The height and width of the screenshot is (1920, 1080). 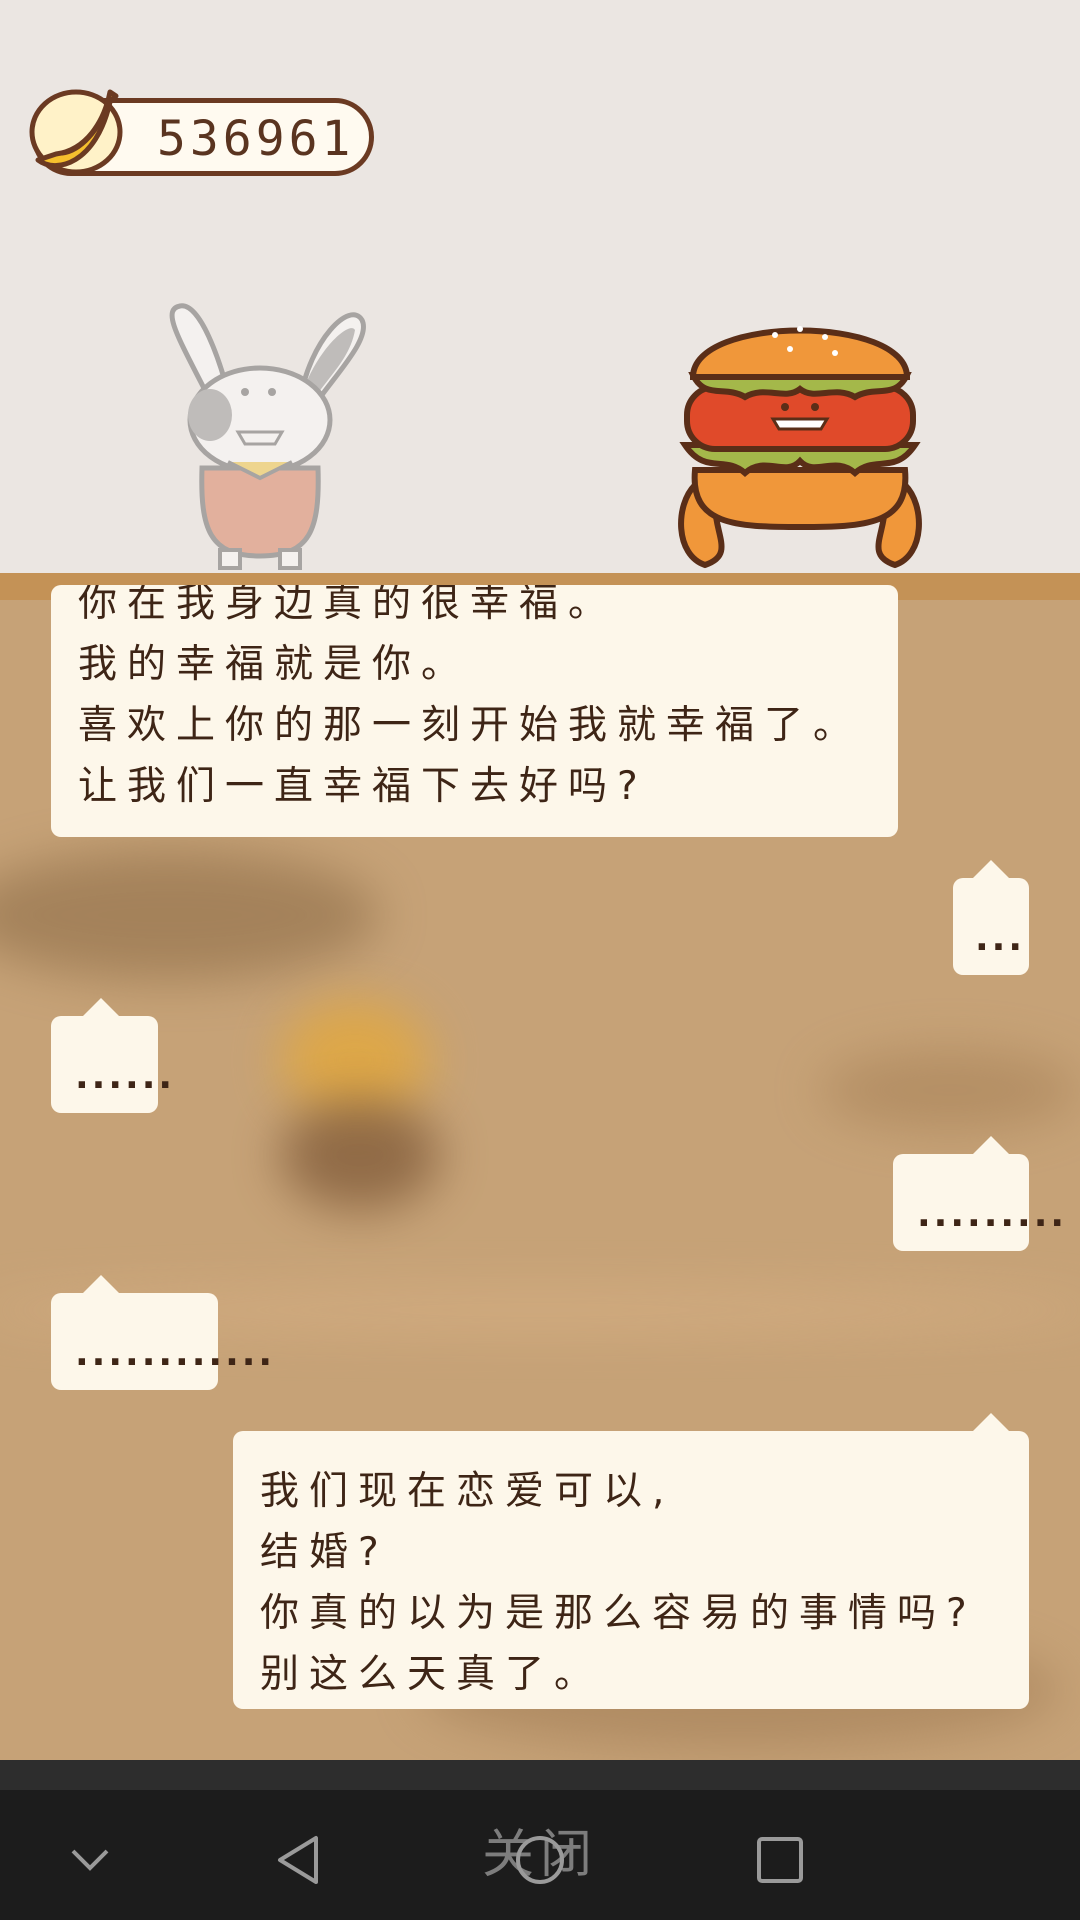 What do you see at coordinates (432, 1674) in the screenshot?
I see `message-line: 别这么天真了。` at bounding box center [432, 1674].